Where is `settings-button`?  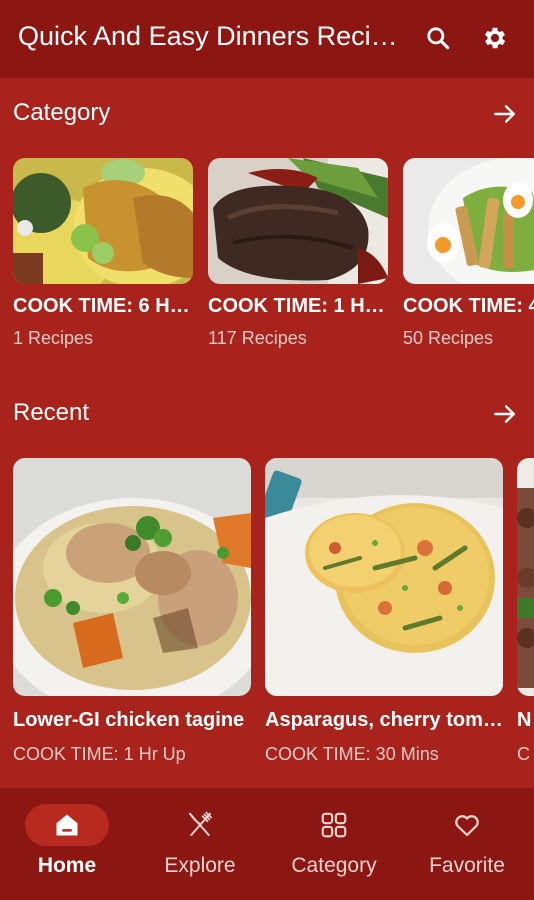
settings-button is located at coordinates (495, 38).